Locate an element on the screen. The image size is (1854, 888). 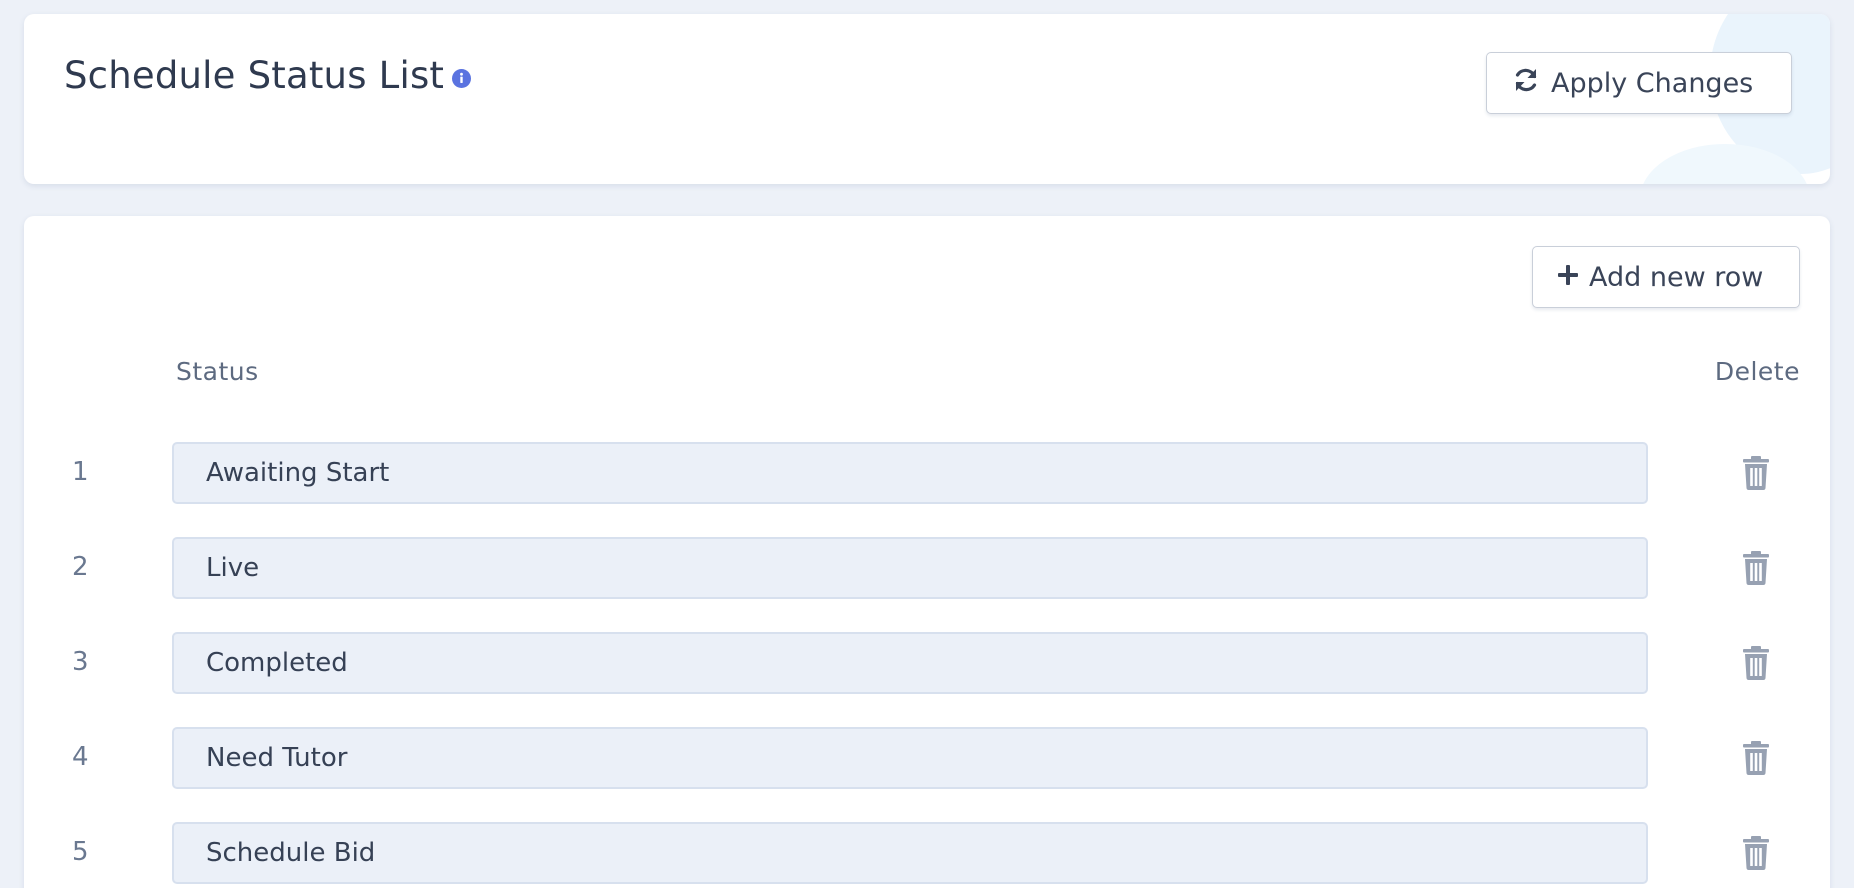
plus-icon is located at coordinates (1568, 277).